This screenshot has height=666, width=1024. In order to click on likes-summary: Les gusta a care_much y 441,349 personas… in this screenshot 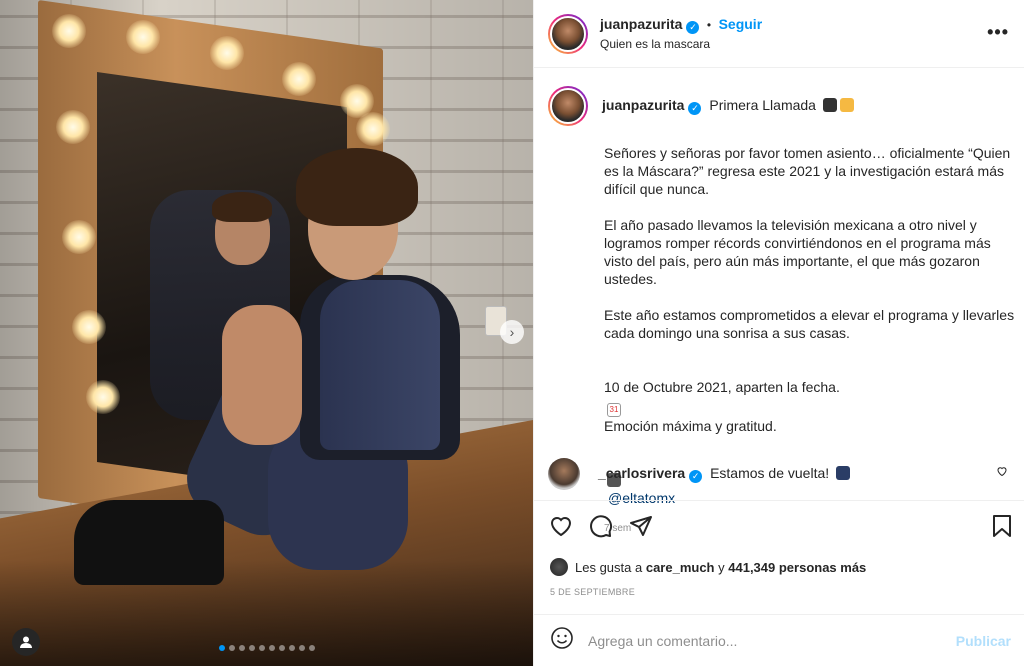, I will do `click(708, 567)`.